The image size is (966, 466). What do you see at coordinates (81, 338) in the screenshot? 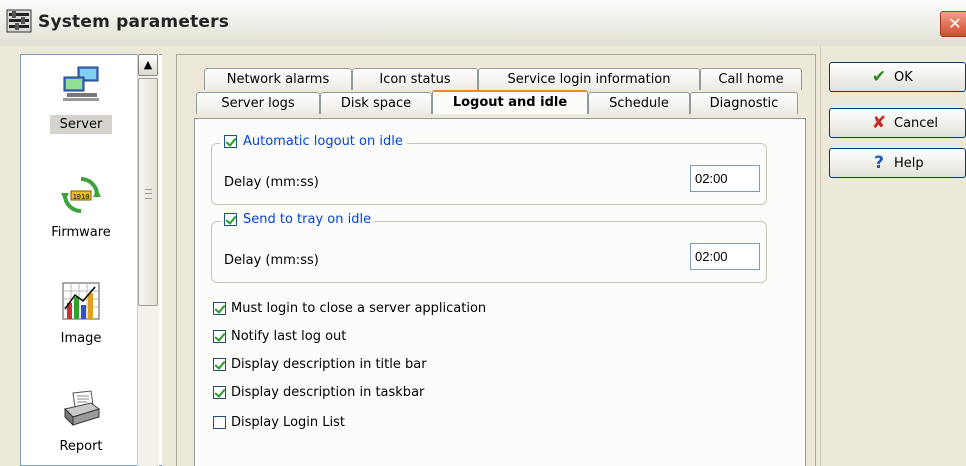
I see `sidebar-item-label: Image` at bounding box center [81, 338].